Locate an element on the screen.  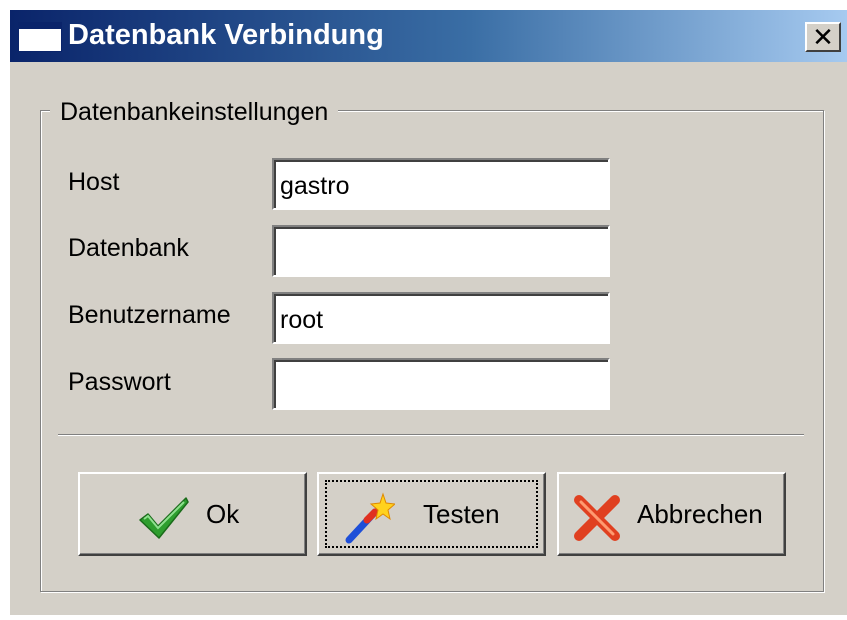
test-button: Testen is located at coordinates (431, 514).